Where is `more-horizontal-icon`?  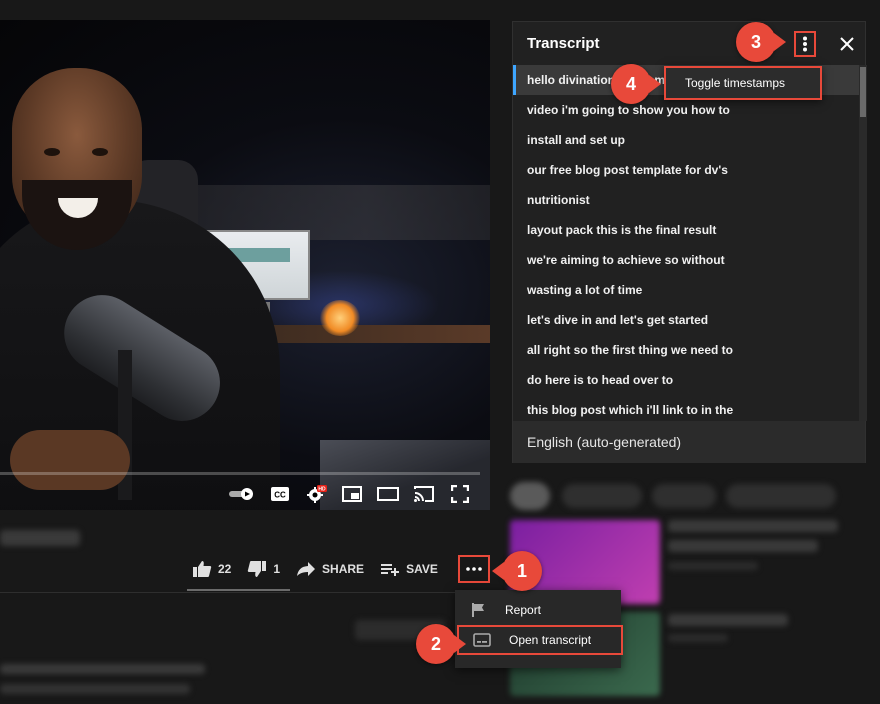 more-horizontal-icon is located at coordinates (474, 569).